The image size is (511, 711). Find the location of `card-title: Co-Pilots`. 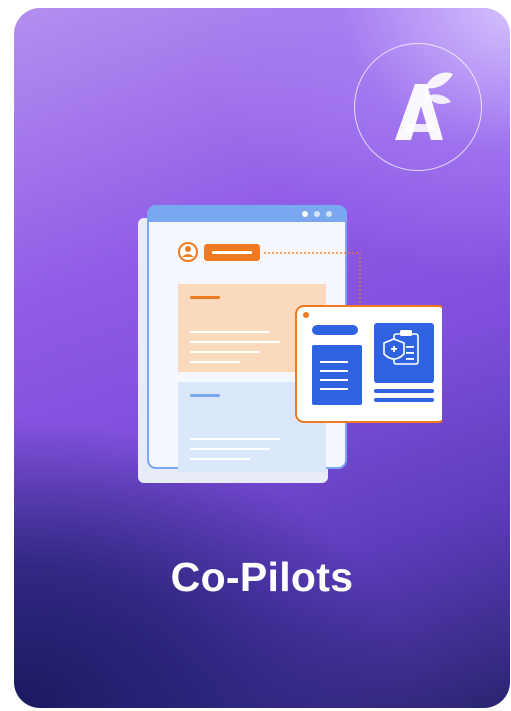

card-title: Co-Pilots is located at coordinates (262, 577).